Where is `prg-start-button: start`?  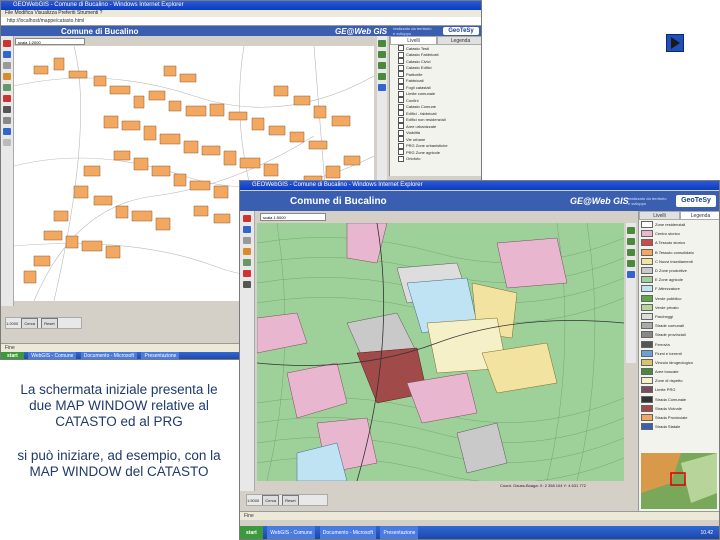 prg-start-button: start is located at coordinates (251, 532).